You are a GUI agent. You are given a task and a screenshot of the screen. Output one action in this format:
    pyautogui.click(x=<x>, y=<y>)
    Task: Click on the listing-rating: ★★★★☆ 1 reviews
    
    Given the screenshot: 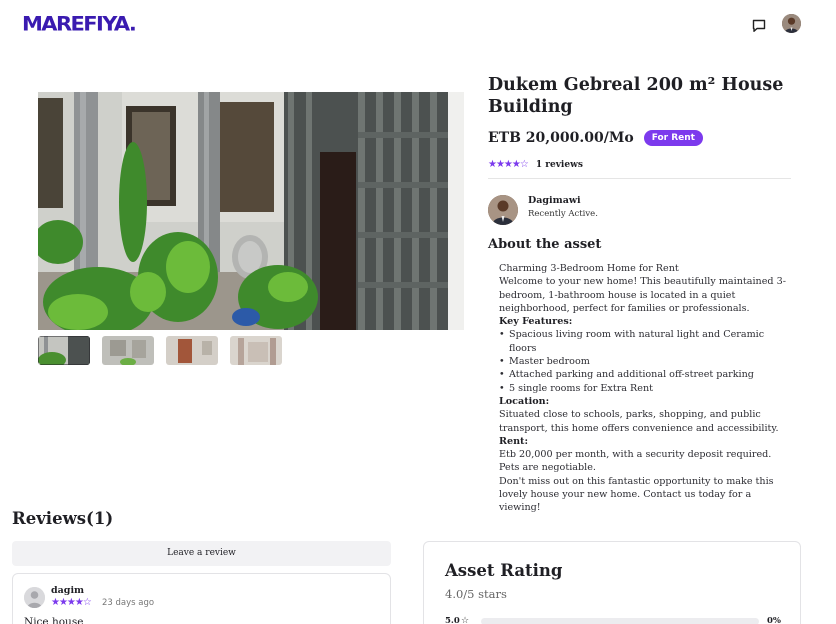 What is the action you would take?
    pyautogui.click(x=535, y=164)
    